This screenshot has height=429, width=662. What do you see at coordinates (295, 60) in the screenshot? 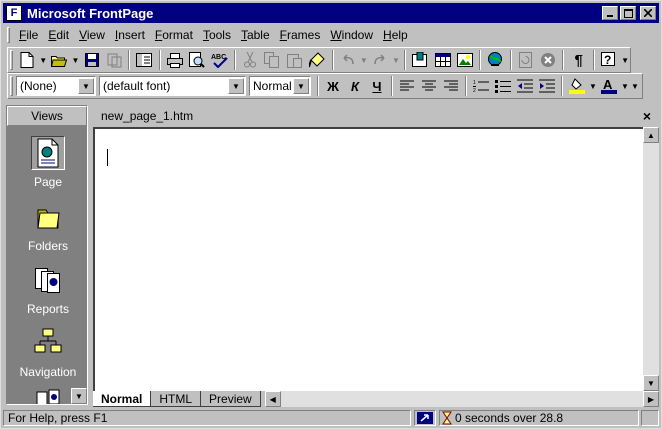
I see `paste-button` at bounding box center [295, 60].